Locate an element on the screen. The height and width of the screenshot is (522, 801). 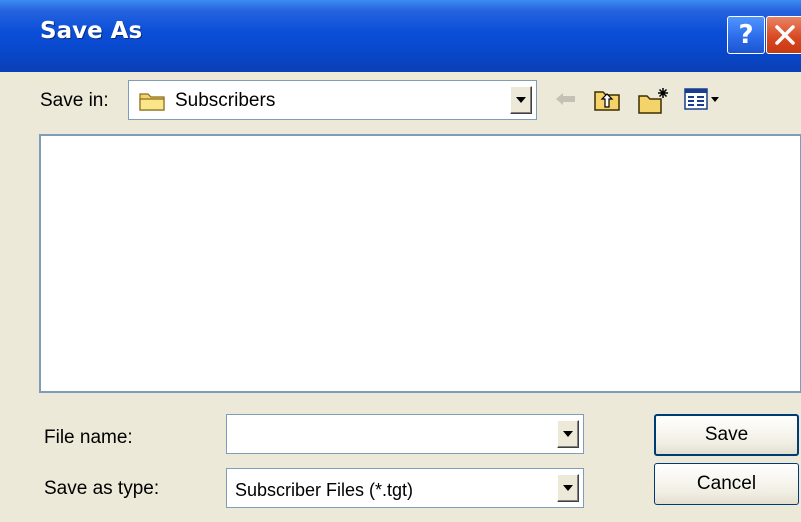
cancel-button: Cancel is located at coordinates (726, 484).